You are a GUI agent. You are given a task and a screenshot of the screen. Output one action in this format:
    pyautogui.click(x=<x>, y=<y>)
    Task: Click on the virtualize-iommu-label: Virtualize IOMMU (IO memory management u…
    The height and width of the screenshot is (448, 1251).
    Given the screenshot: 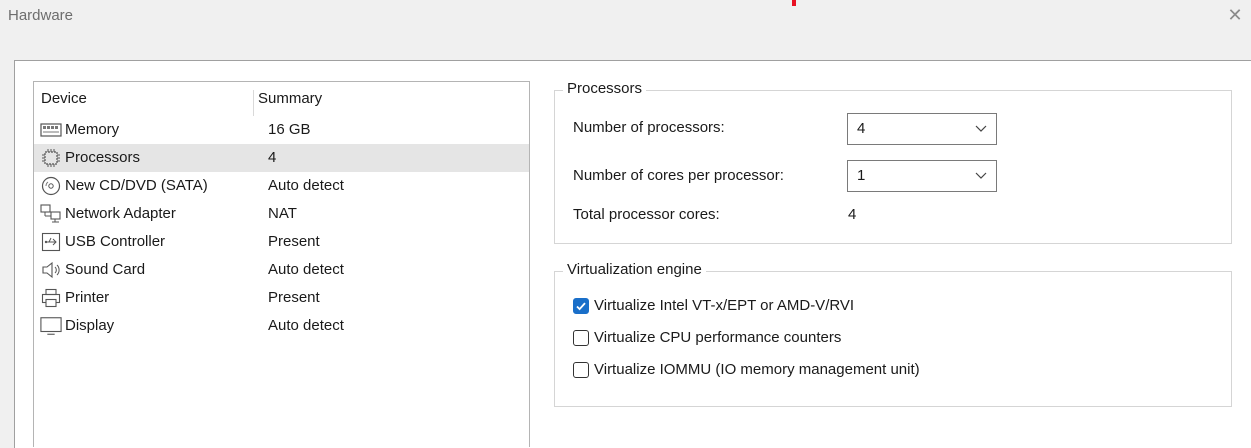 What is the action you would take?
    pyautogui.click(x=757, y=369)
    